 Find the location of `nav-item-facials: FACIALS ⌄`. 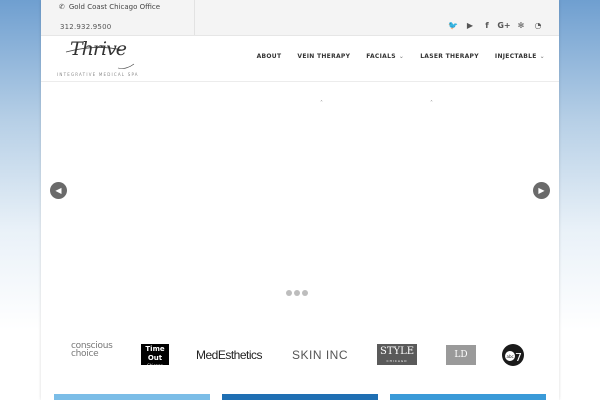

nav-item-facials: FACIALS ⌄ is located at coordinates (385, 56).